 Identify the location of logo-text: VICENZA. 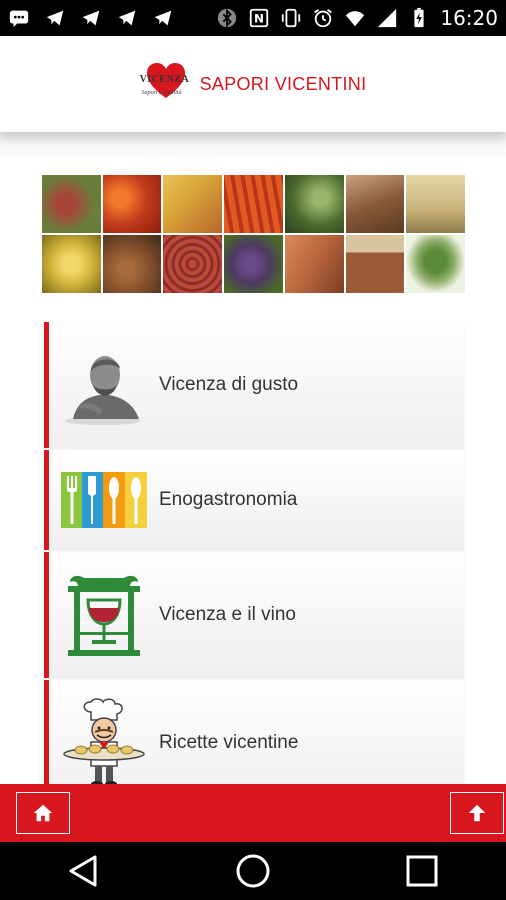
(164, 79).